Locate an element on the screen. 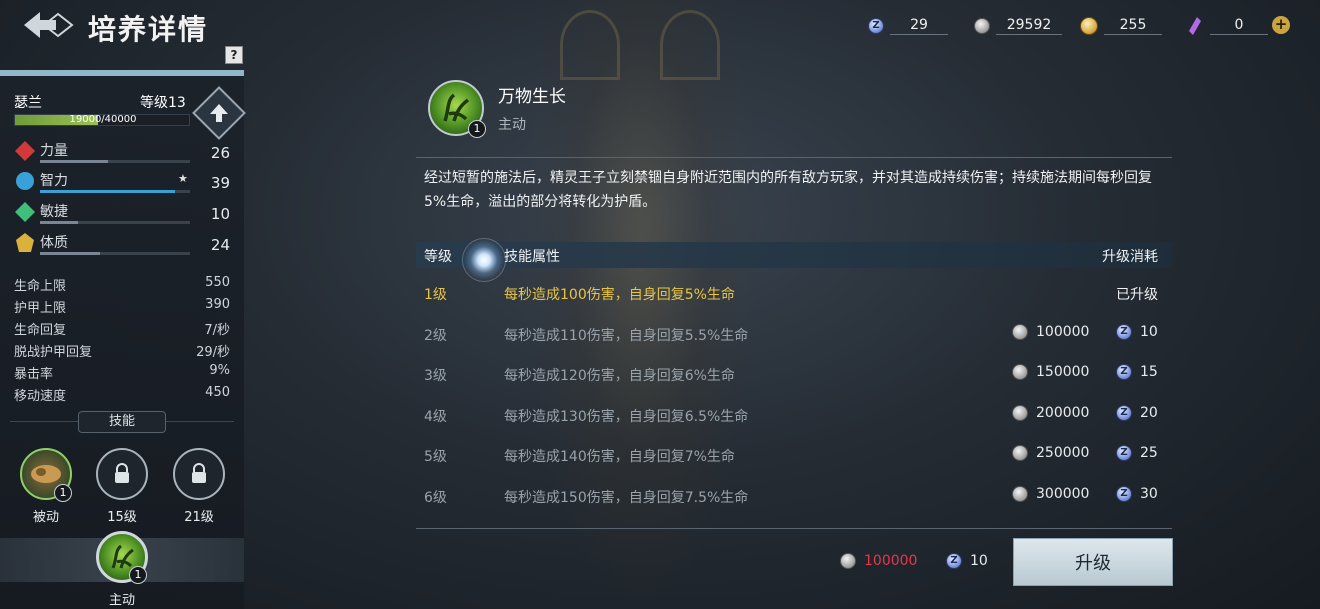 This screenshot has width=1320, height=609. purple-crystal-icon is located at coordinates (1195, 26).